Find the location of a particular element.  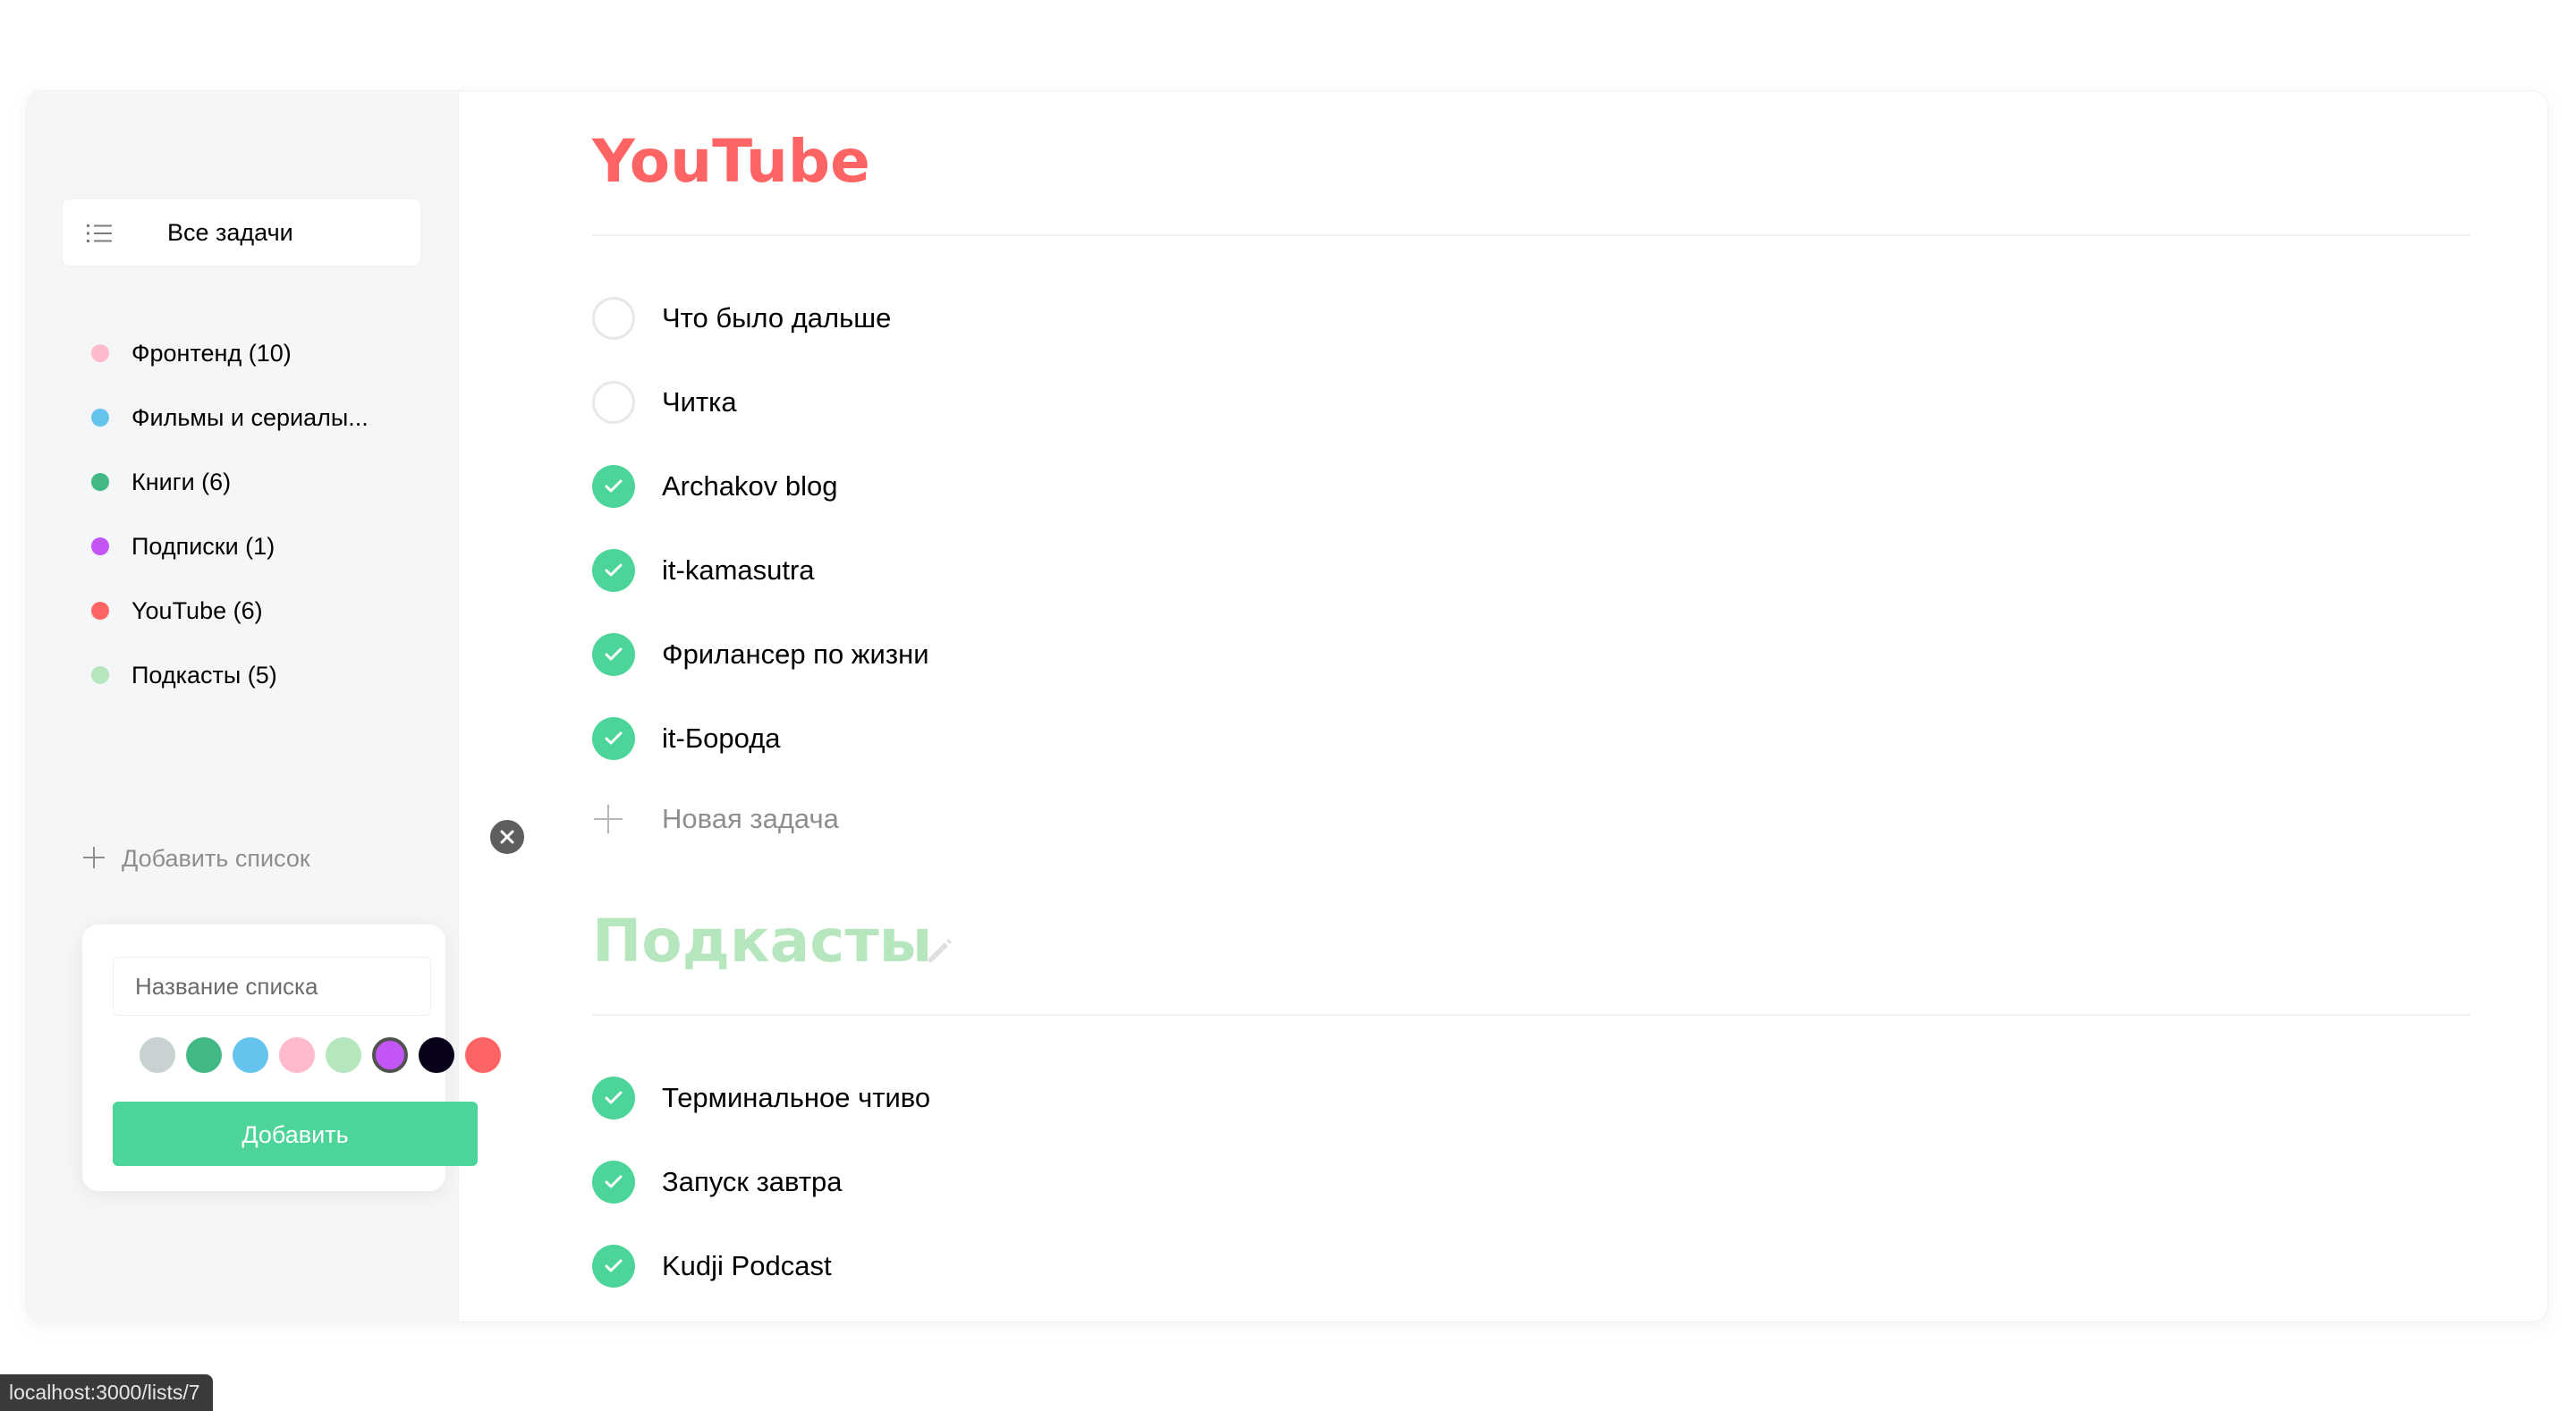

color-swatch-selected is located at coordinates (390, 1055).